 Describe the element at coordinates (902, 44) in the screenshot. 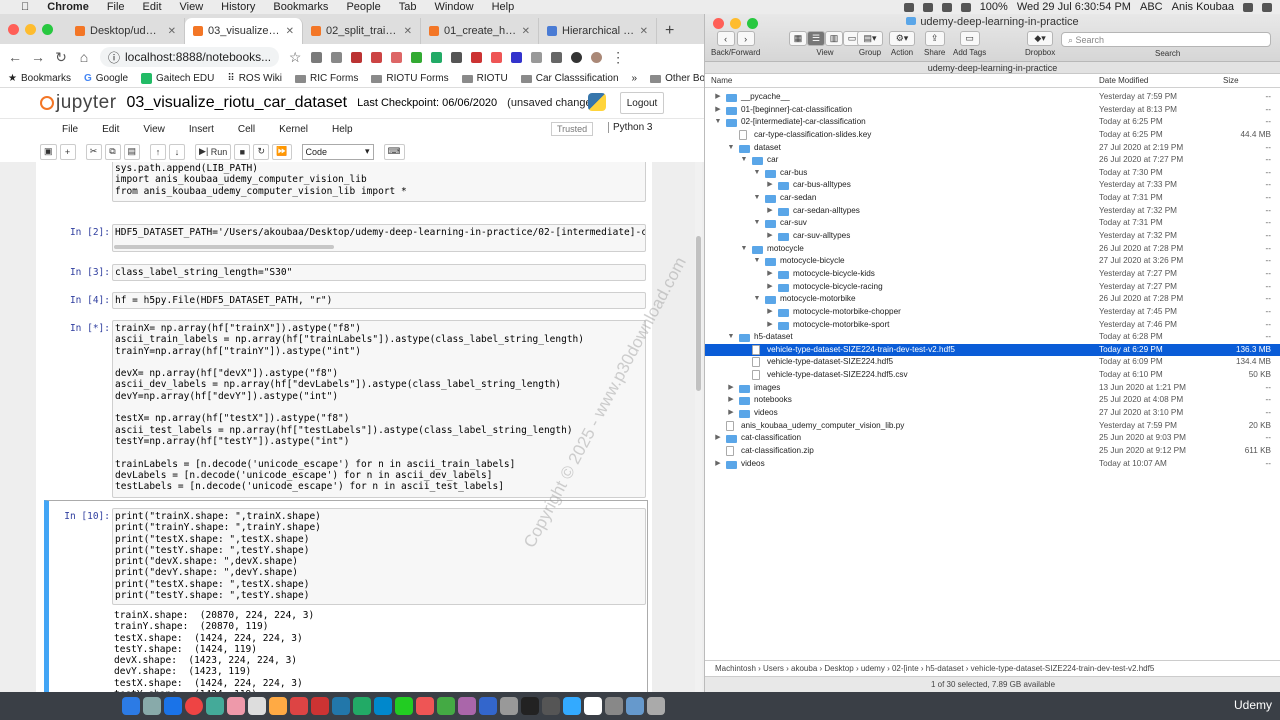

I see `action-button: ⚙▾ Action` at that location.